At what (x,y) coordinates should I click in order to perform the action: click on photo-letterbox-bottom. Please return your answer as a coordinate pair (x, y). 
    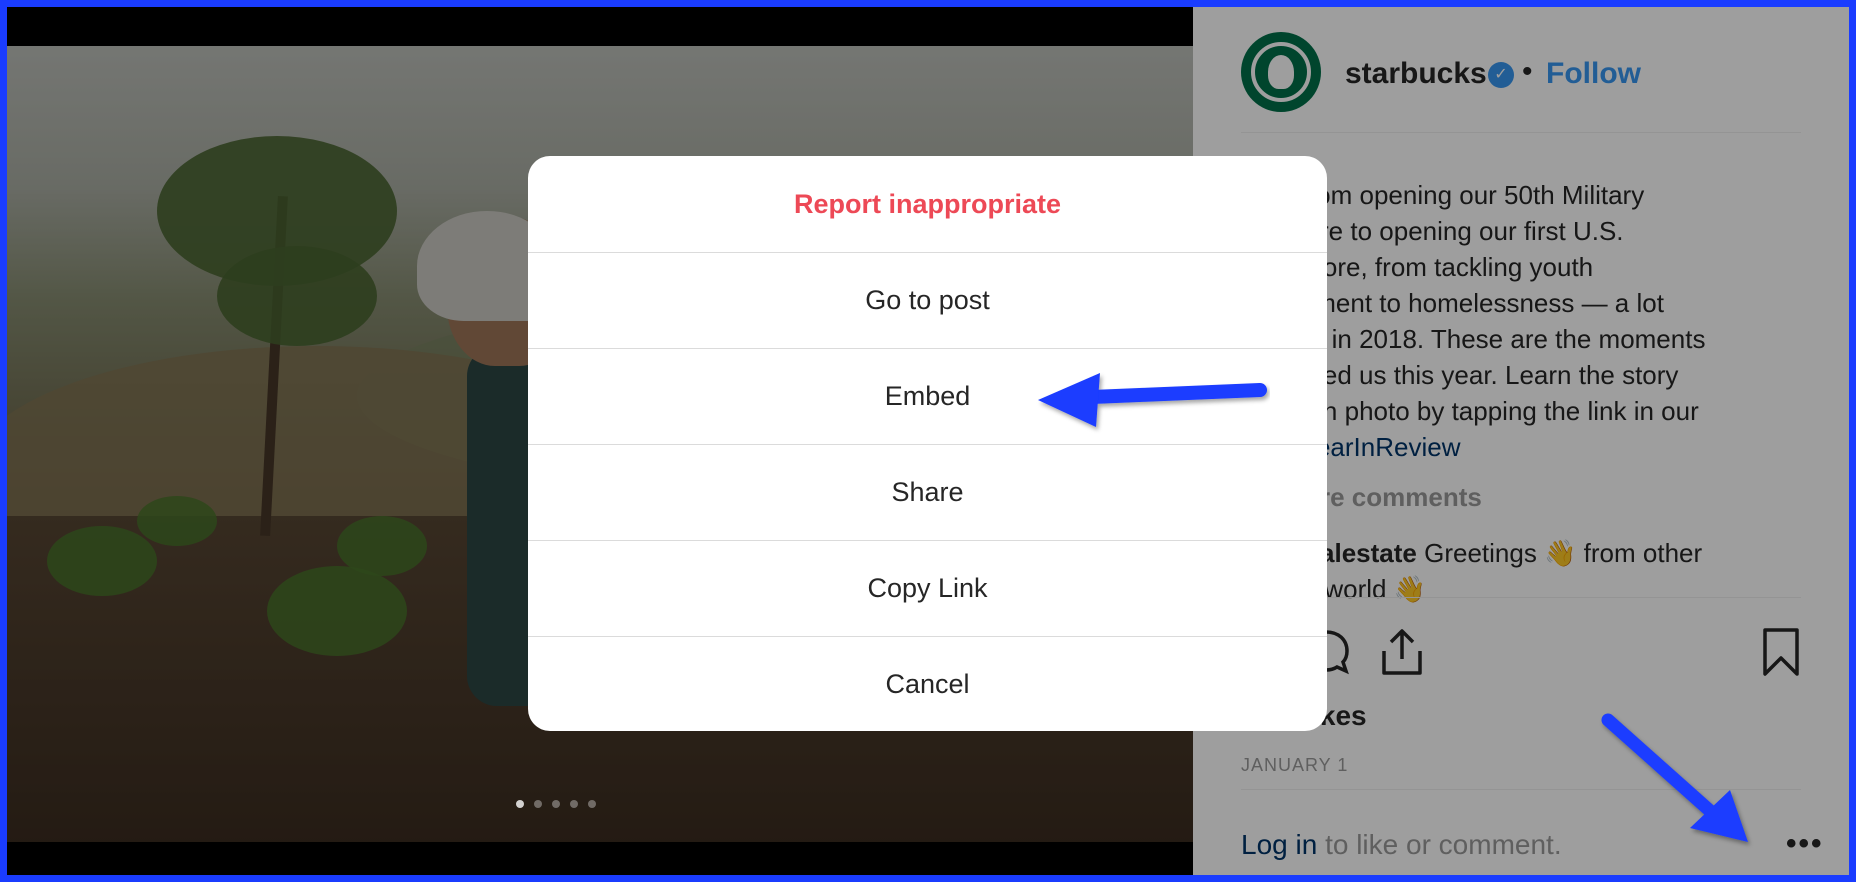
    Looking at the image, I should click on (600, 858).